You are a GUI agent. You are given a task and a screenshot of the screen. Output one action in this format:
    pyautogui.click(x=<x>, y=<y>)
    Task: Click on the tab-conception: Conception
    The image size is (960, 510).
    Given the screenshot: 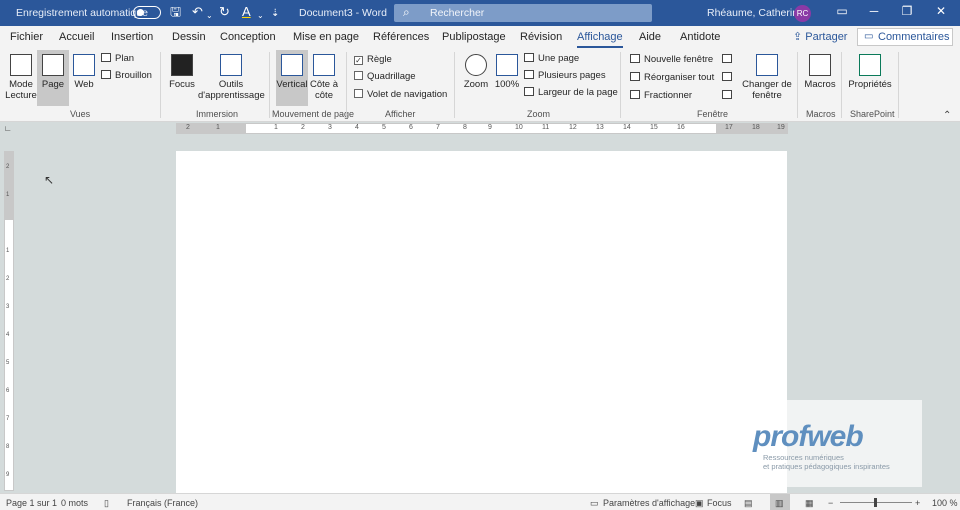 What is the action you would take?
    pyautogui.click(x=248, y=37)
    